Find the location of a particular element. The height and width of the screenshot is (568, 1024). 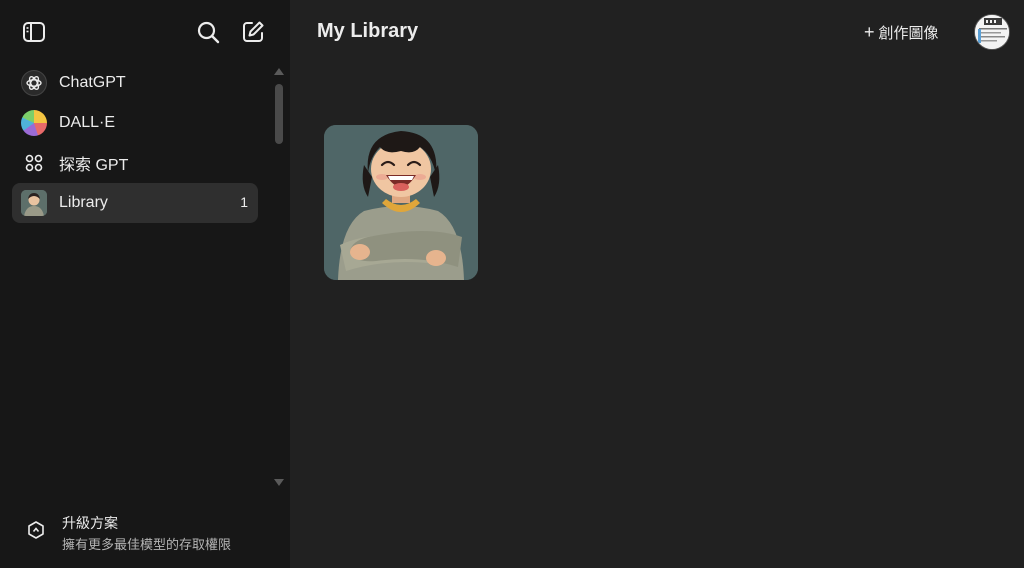

sidebar-item-library: Library 1 is located at coordinates (135, 203).